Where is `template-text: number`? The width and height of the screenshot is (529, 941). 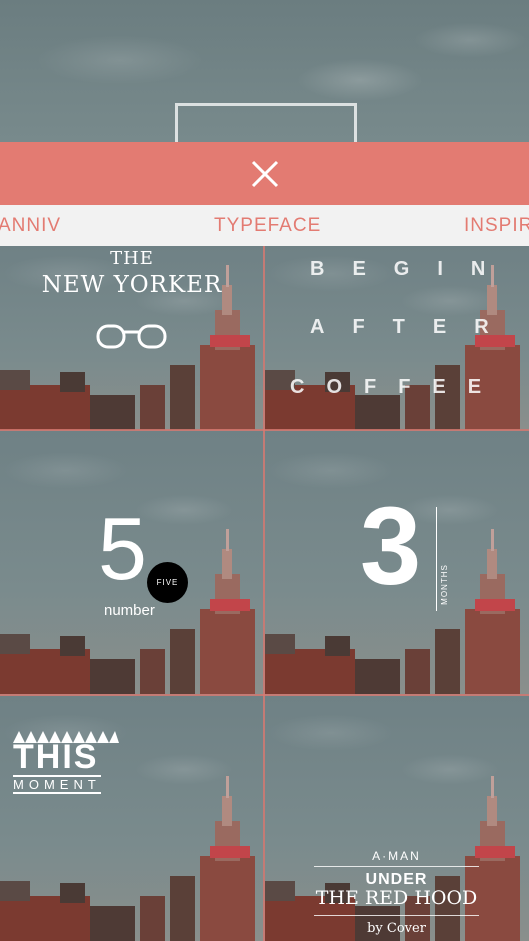 template-text: number is located at coordinates (129, 610).